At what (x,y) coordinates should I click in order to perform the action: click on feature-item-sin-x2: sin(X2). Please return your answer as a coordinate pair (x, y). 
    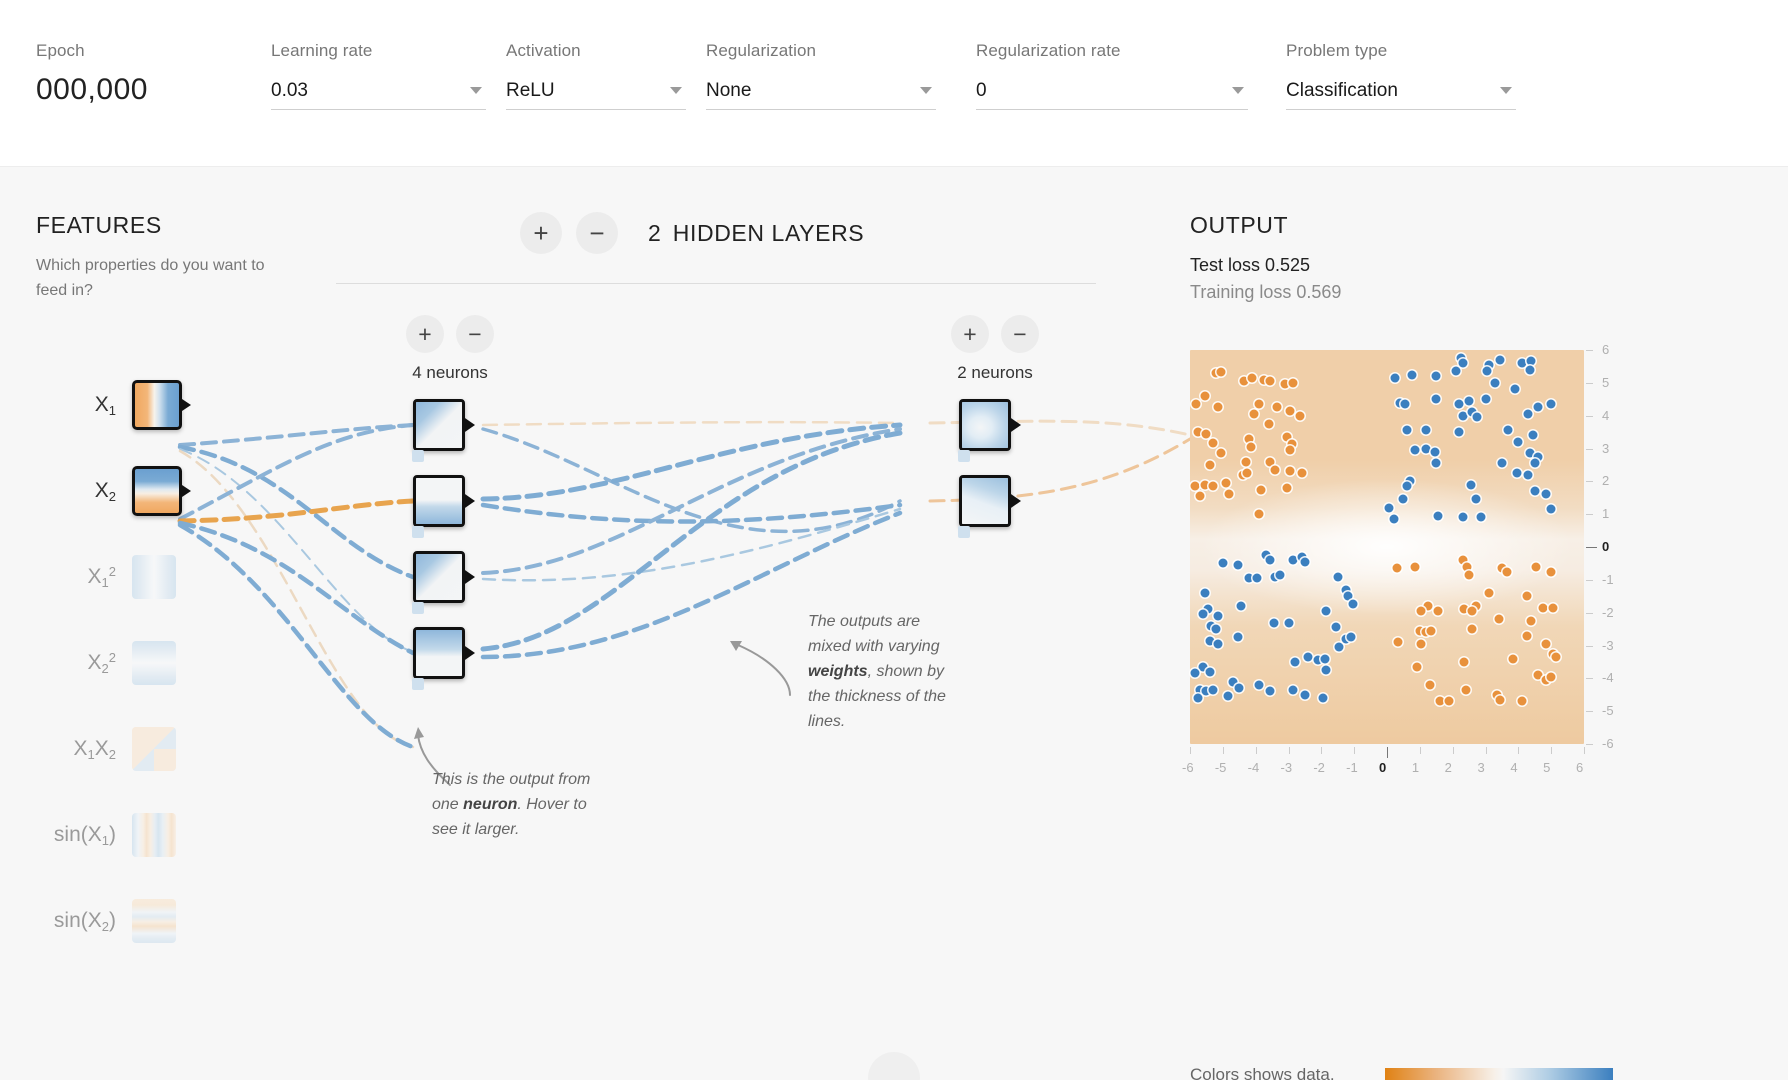
    Looking at the image, I should click on (151, 921).